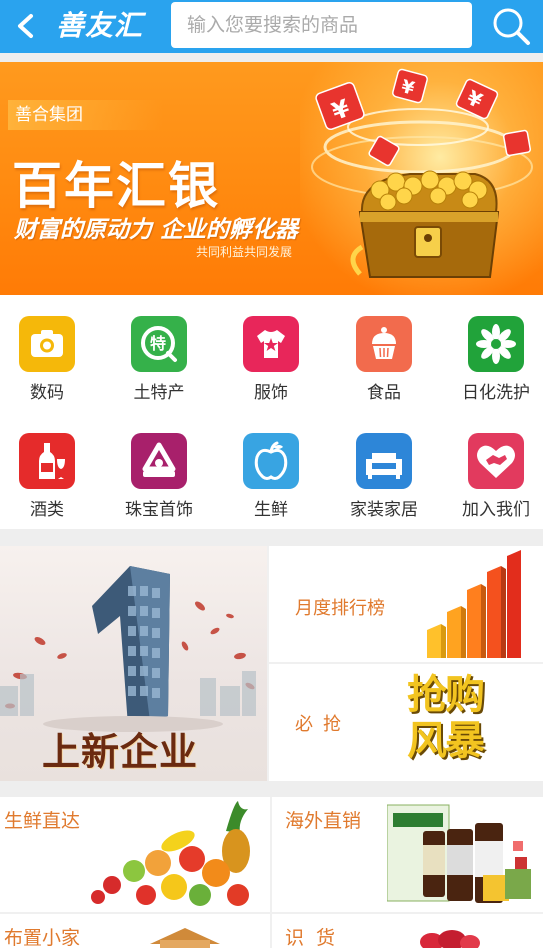  I want to click on section-home-decor: 布置小家, so click(135, 931).